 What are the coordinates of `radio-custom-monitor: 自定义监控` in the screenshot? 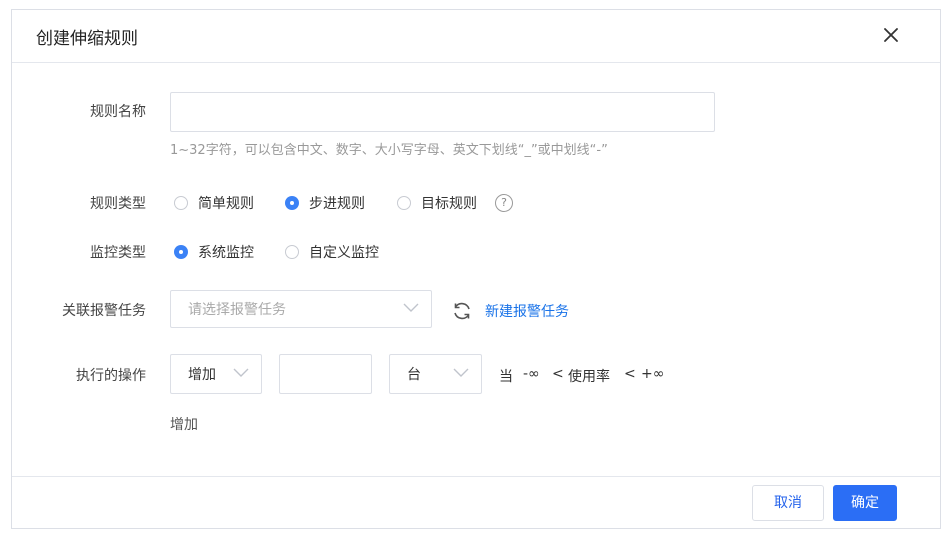 It's located at (332, 252).